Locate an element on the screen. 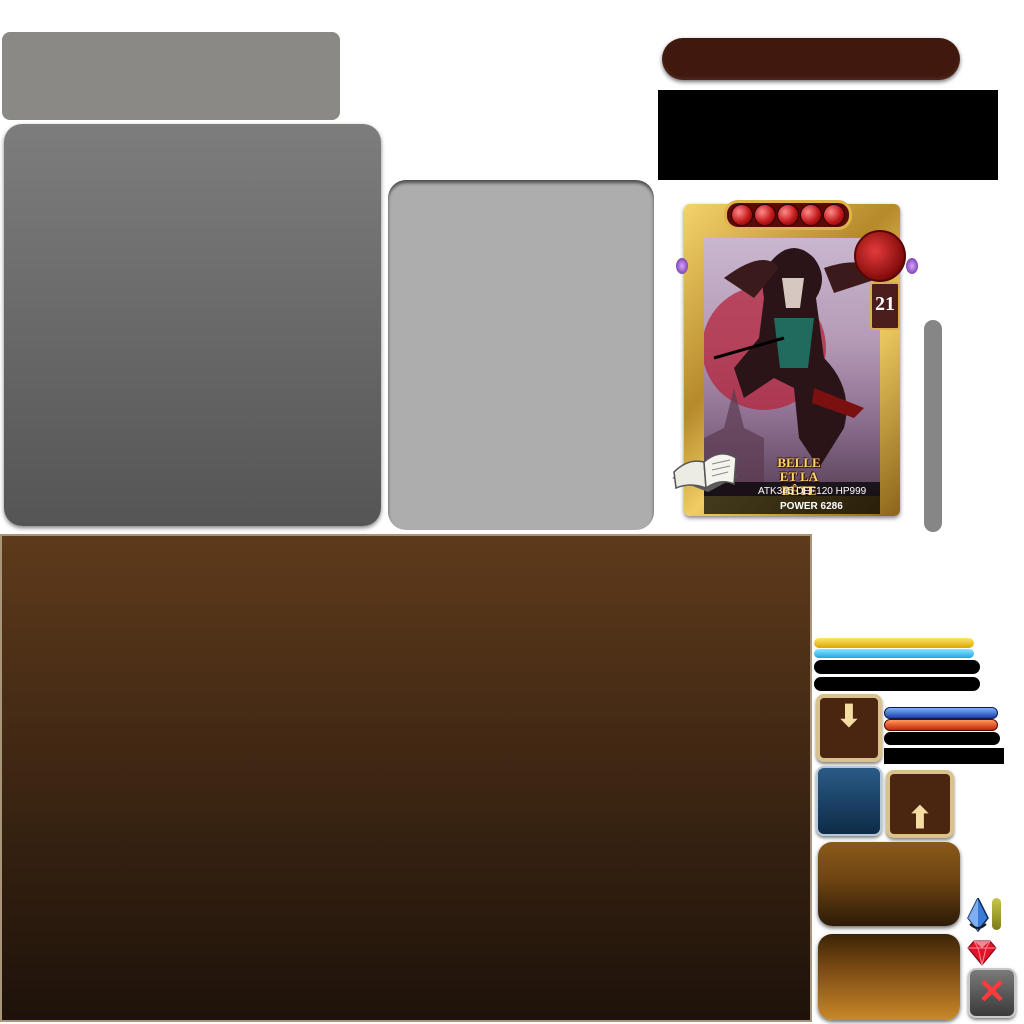 This screenshot has width=1024, height=1024. card-star-rating is located at coordinates (788, 215).